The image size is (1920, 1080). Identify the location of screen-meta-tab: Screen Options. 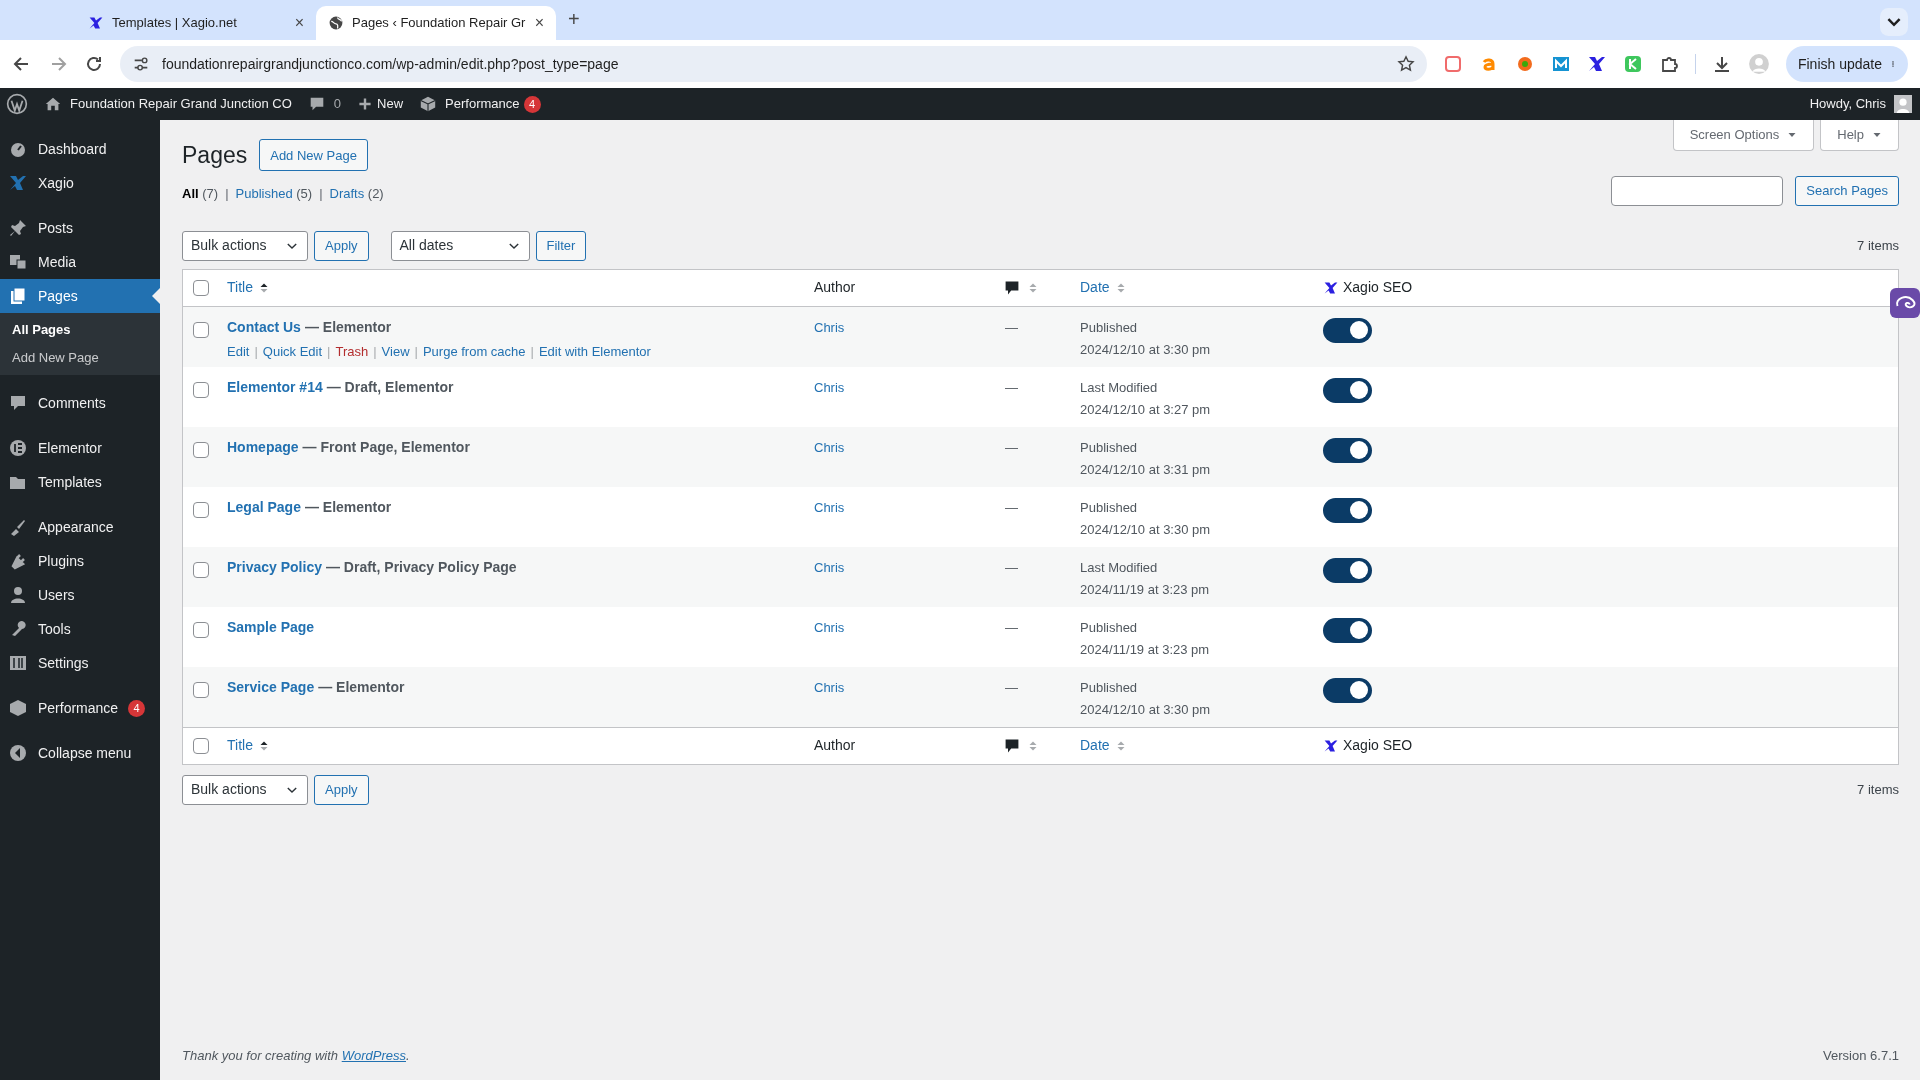
(1743, 135).